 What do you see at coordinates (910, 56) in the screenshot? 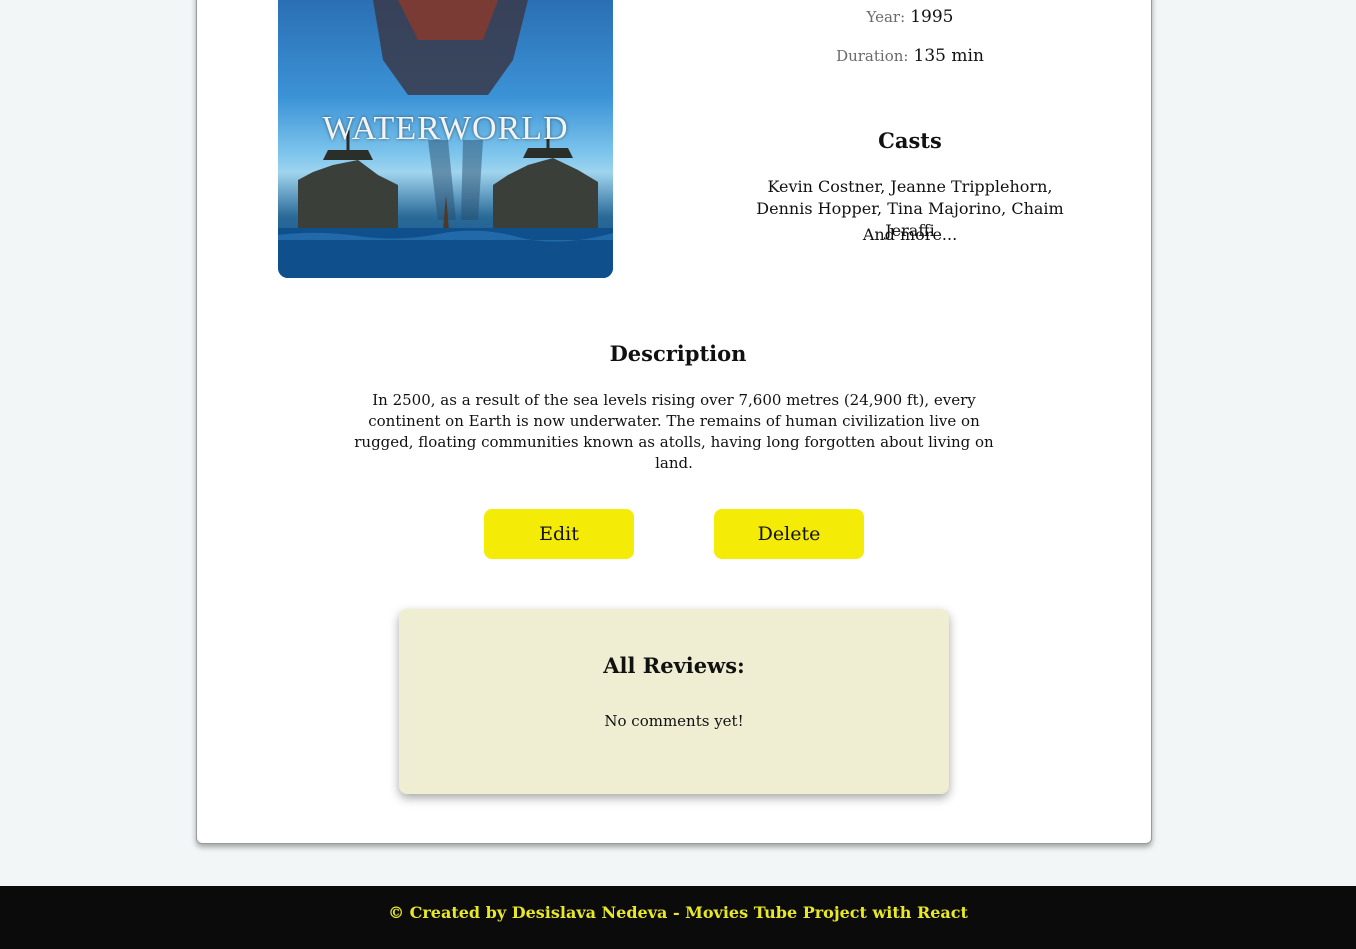
I see `duration-row: Duration: 135 min` at bounding box center [910, 56].